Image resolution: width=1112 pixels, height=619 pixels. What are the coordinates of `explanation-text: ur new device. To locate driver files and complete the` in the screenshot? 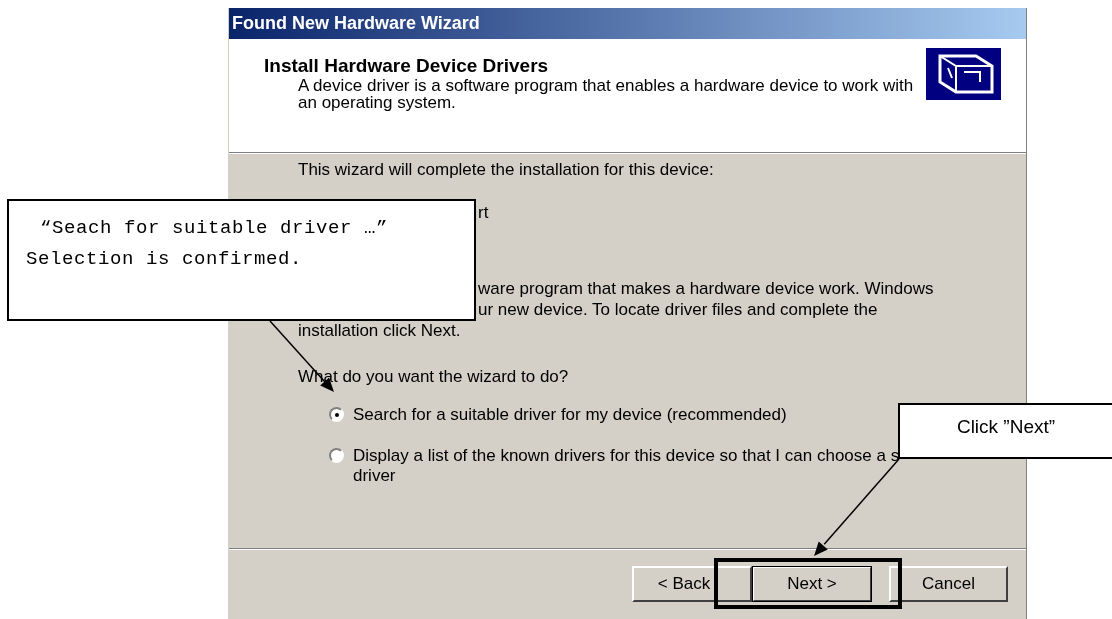 It's located at (678, 309).